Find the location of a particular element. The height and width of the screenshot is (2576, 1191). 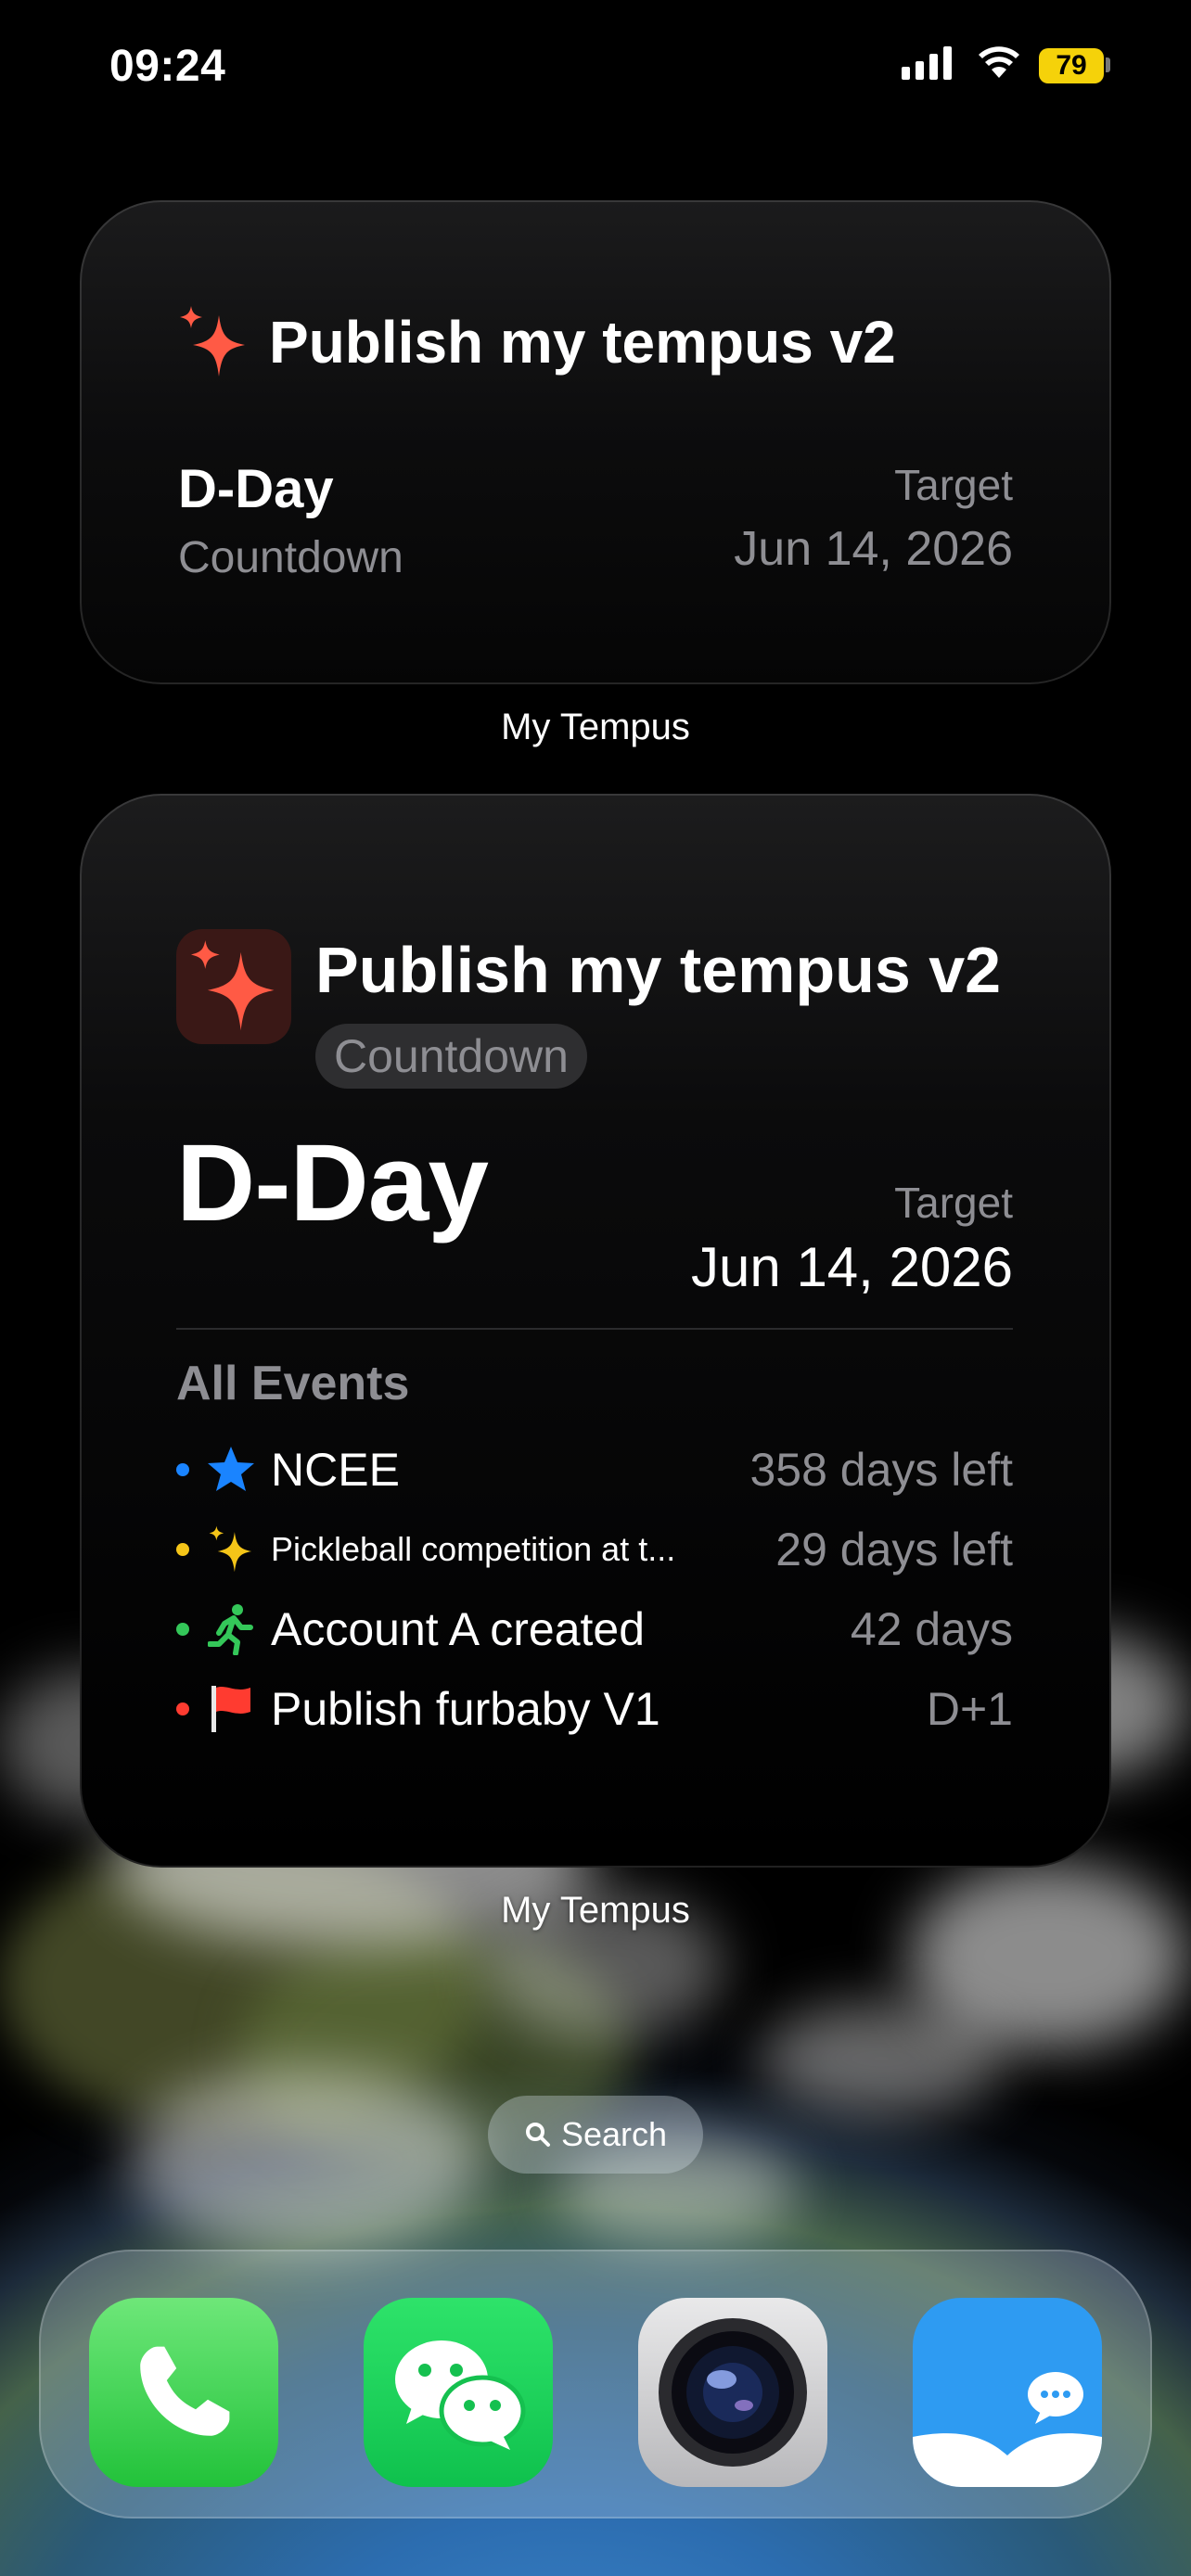

countdown-type: Countdown is located at coordinates (290, 558).